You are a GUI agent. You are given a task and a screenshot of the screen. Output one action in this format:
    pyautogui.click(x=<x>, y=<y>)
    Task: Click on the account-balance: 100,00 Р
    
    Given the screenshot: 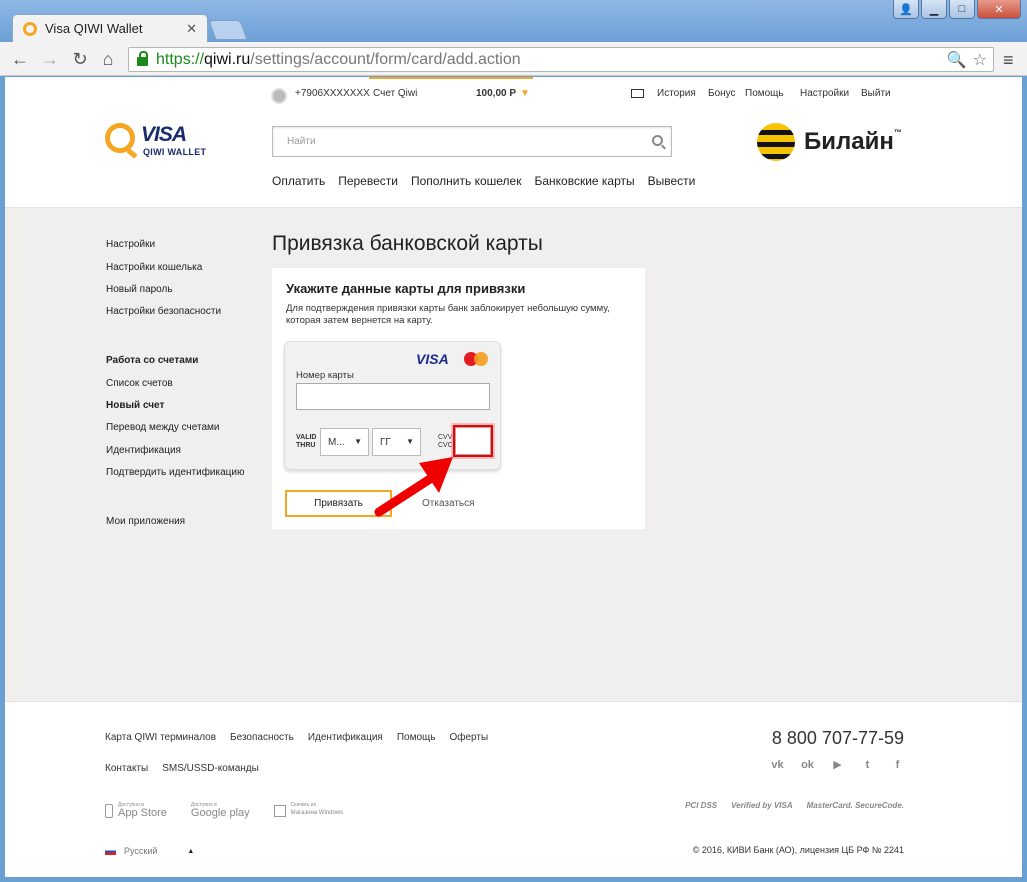 What is the action you would take?
    pyautogui.click(x=496, y=93)
    